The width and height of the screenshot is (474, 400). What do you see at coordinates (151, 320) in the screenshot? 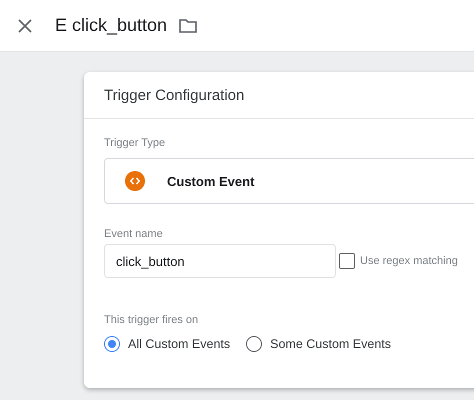
I see `field-label: This trigger fires on` at bounding box center [151, 320].